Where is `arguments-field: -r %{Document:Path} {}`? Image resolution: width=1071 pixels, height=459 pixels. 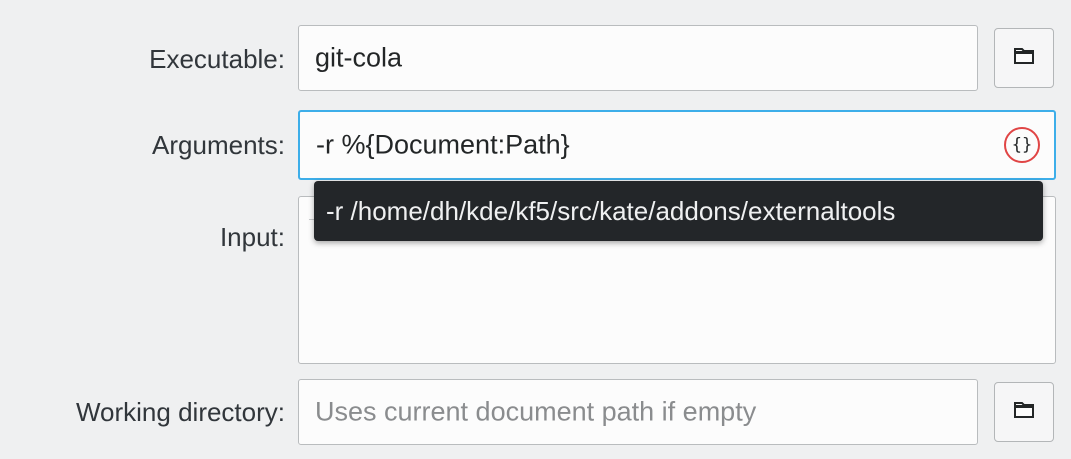
arguments-field: -r %{Document:Path} {} is located at coordinates (677, 145).